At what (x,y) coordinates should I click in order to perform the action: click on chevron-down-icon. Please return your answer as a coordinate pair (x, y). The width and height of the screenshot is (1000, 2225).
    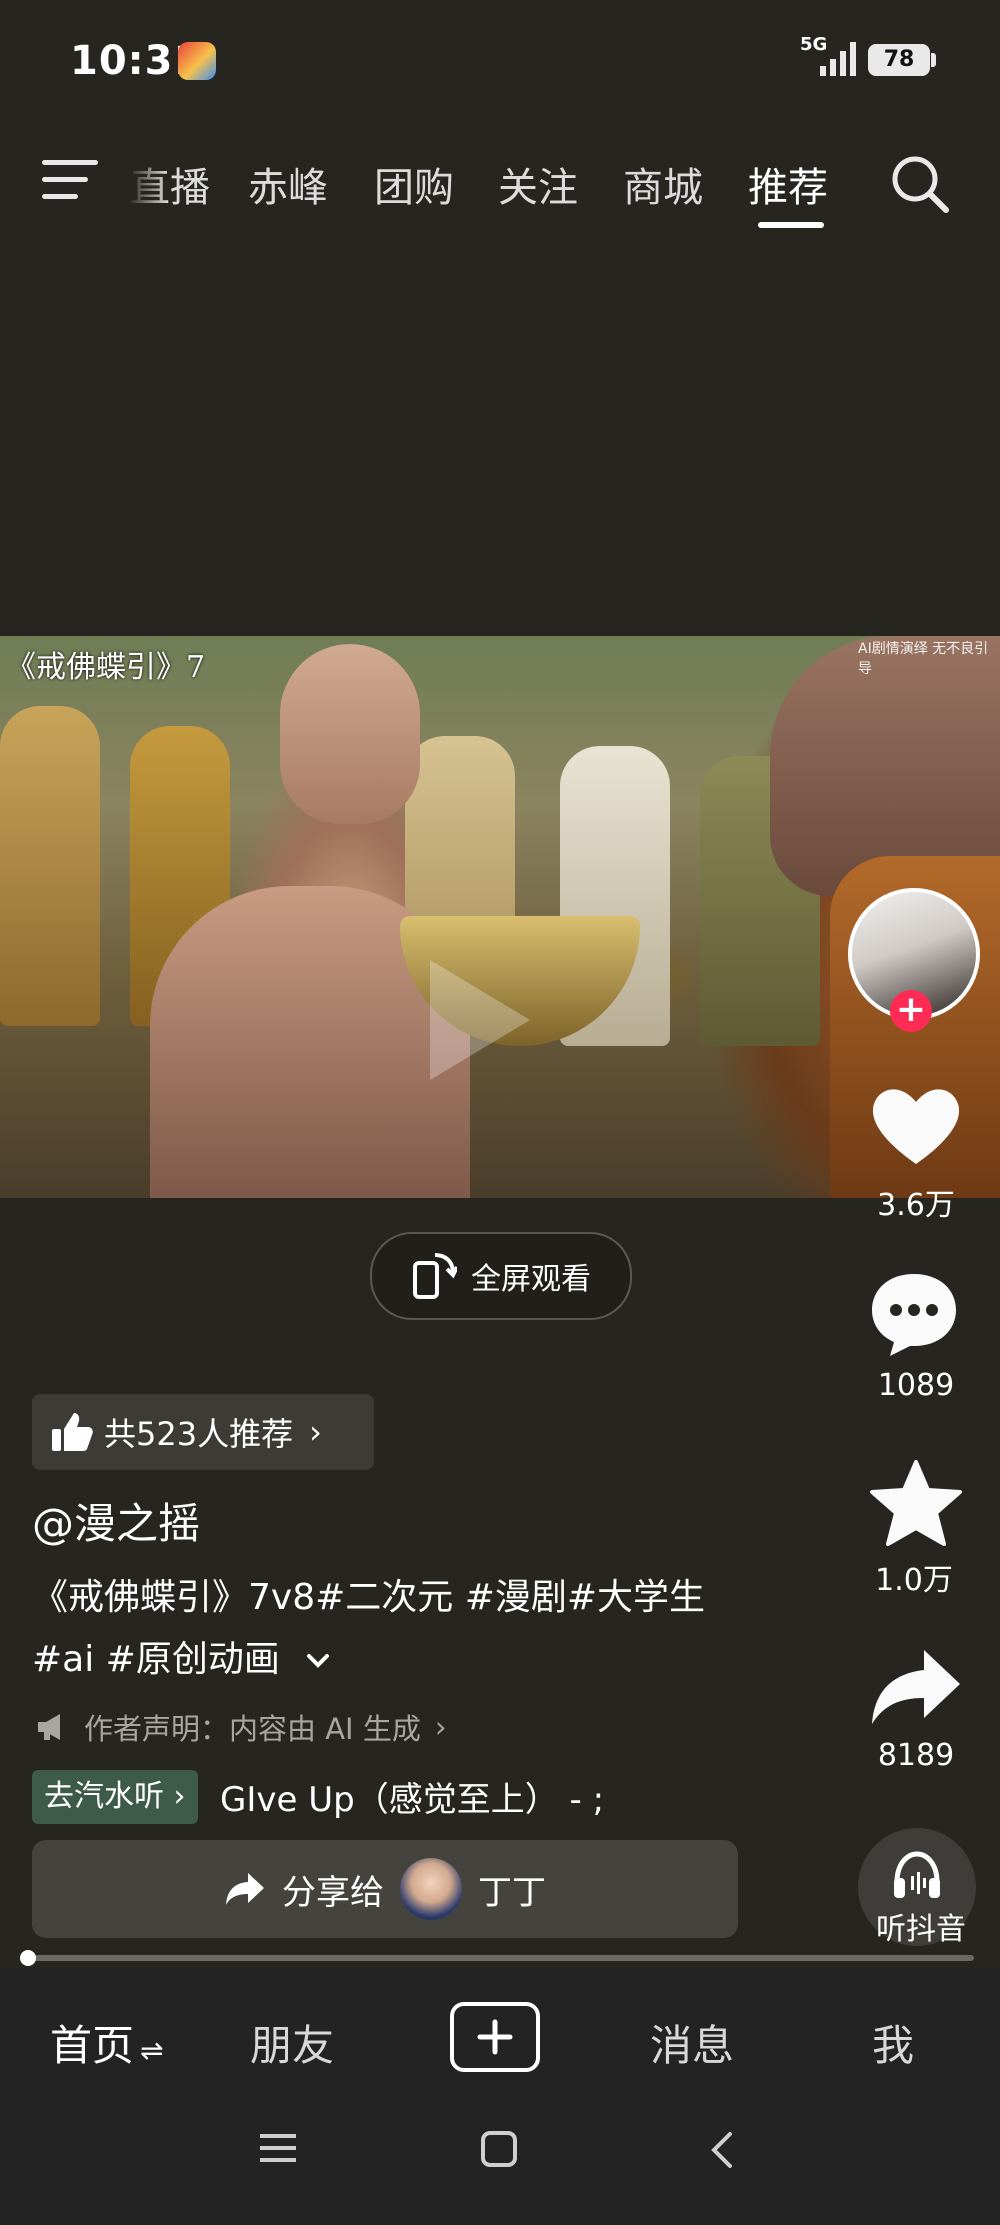
    Looking at the image, I should click on (318, 1661).